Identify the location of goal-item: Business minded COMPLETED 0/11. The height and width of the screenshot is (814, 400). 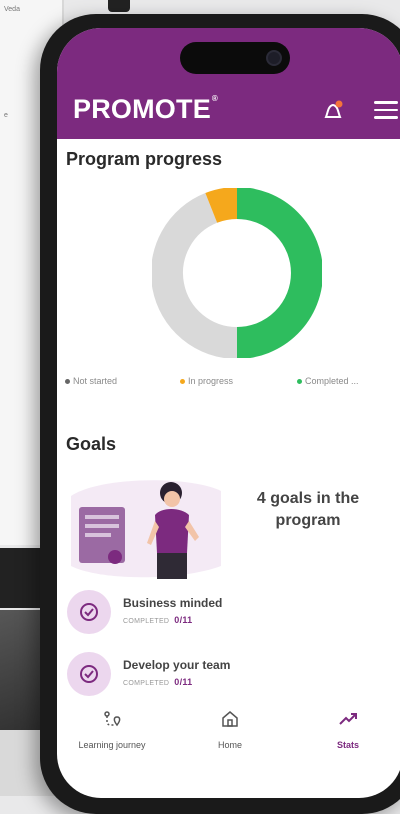
(232, 613).